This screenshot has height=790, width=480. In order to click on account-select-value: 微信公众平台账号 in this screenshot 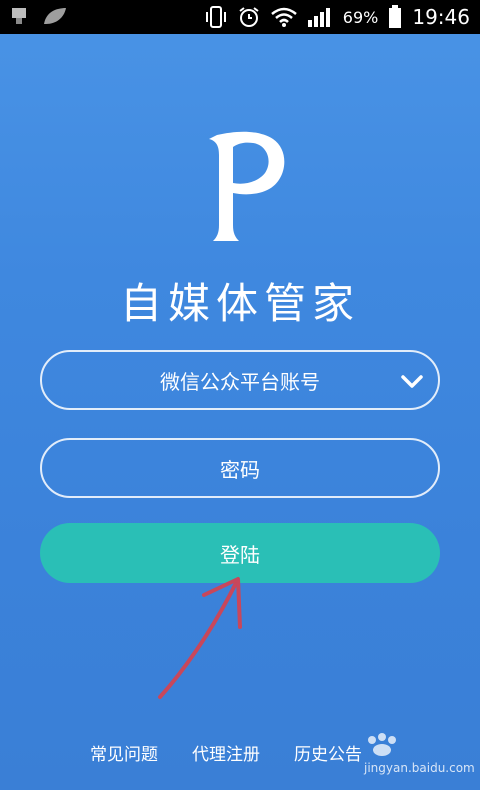, I will do `click(240, 381)`.